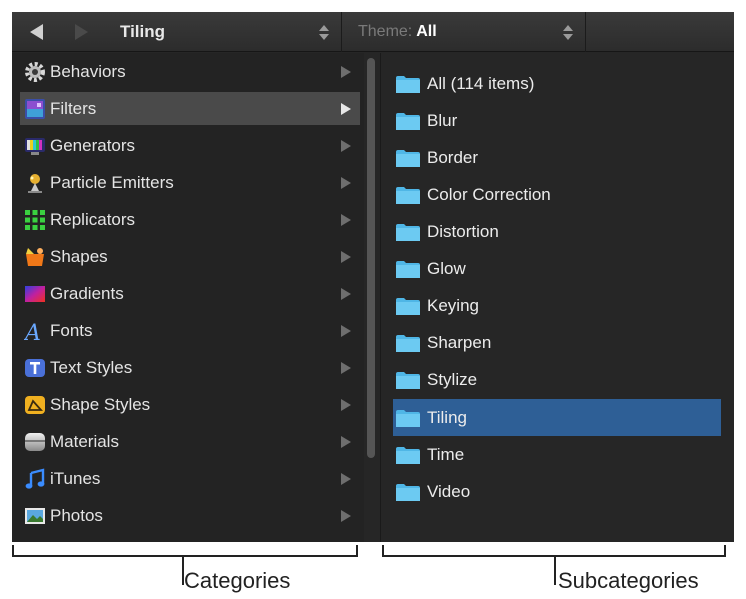 This screenshot has height=599, width=746. What do you see at coordinates (447, 417) in the screenshot?
I see `subcategory-label: Tiling` at bounding box center [447, 417].